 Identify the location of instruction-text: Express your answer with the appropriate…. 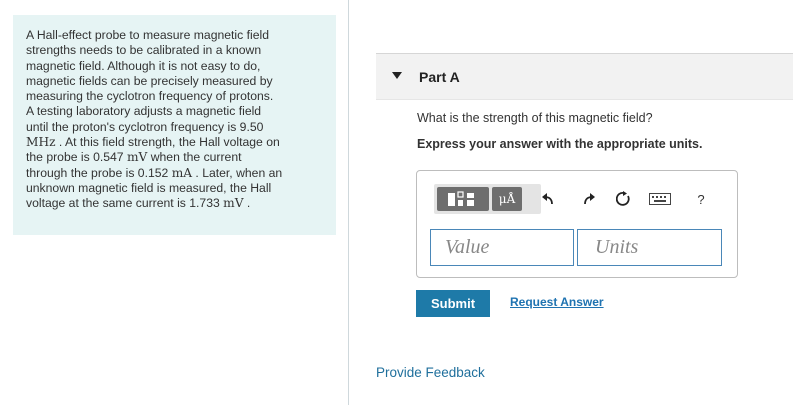
(560, 144).